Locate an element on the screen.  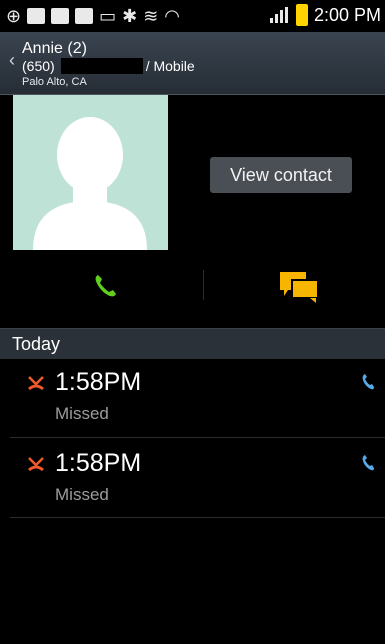
contact-location: Palo Alto, CA is located at coordinates (54, 82).